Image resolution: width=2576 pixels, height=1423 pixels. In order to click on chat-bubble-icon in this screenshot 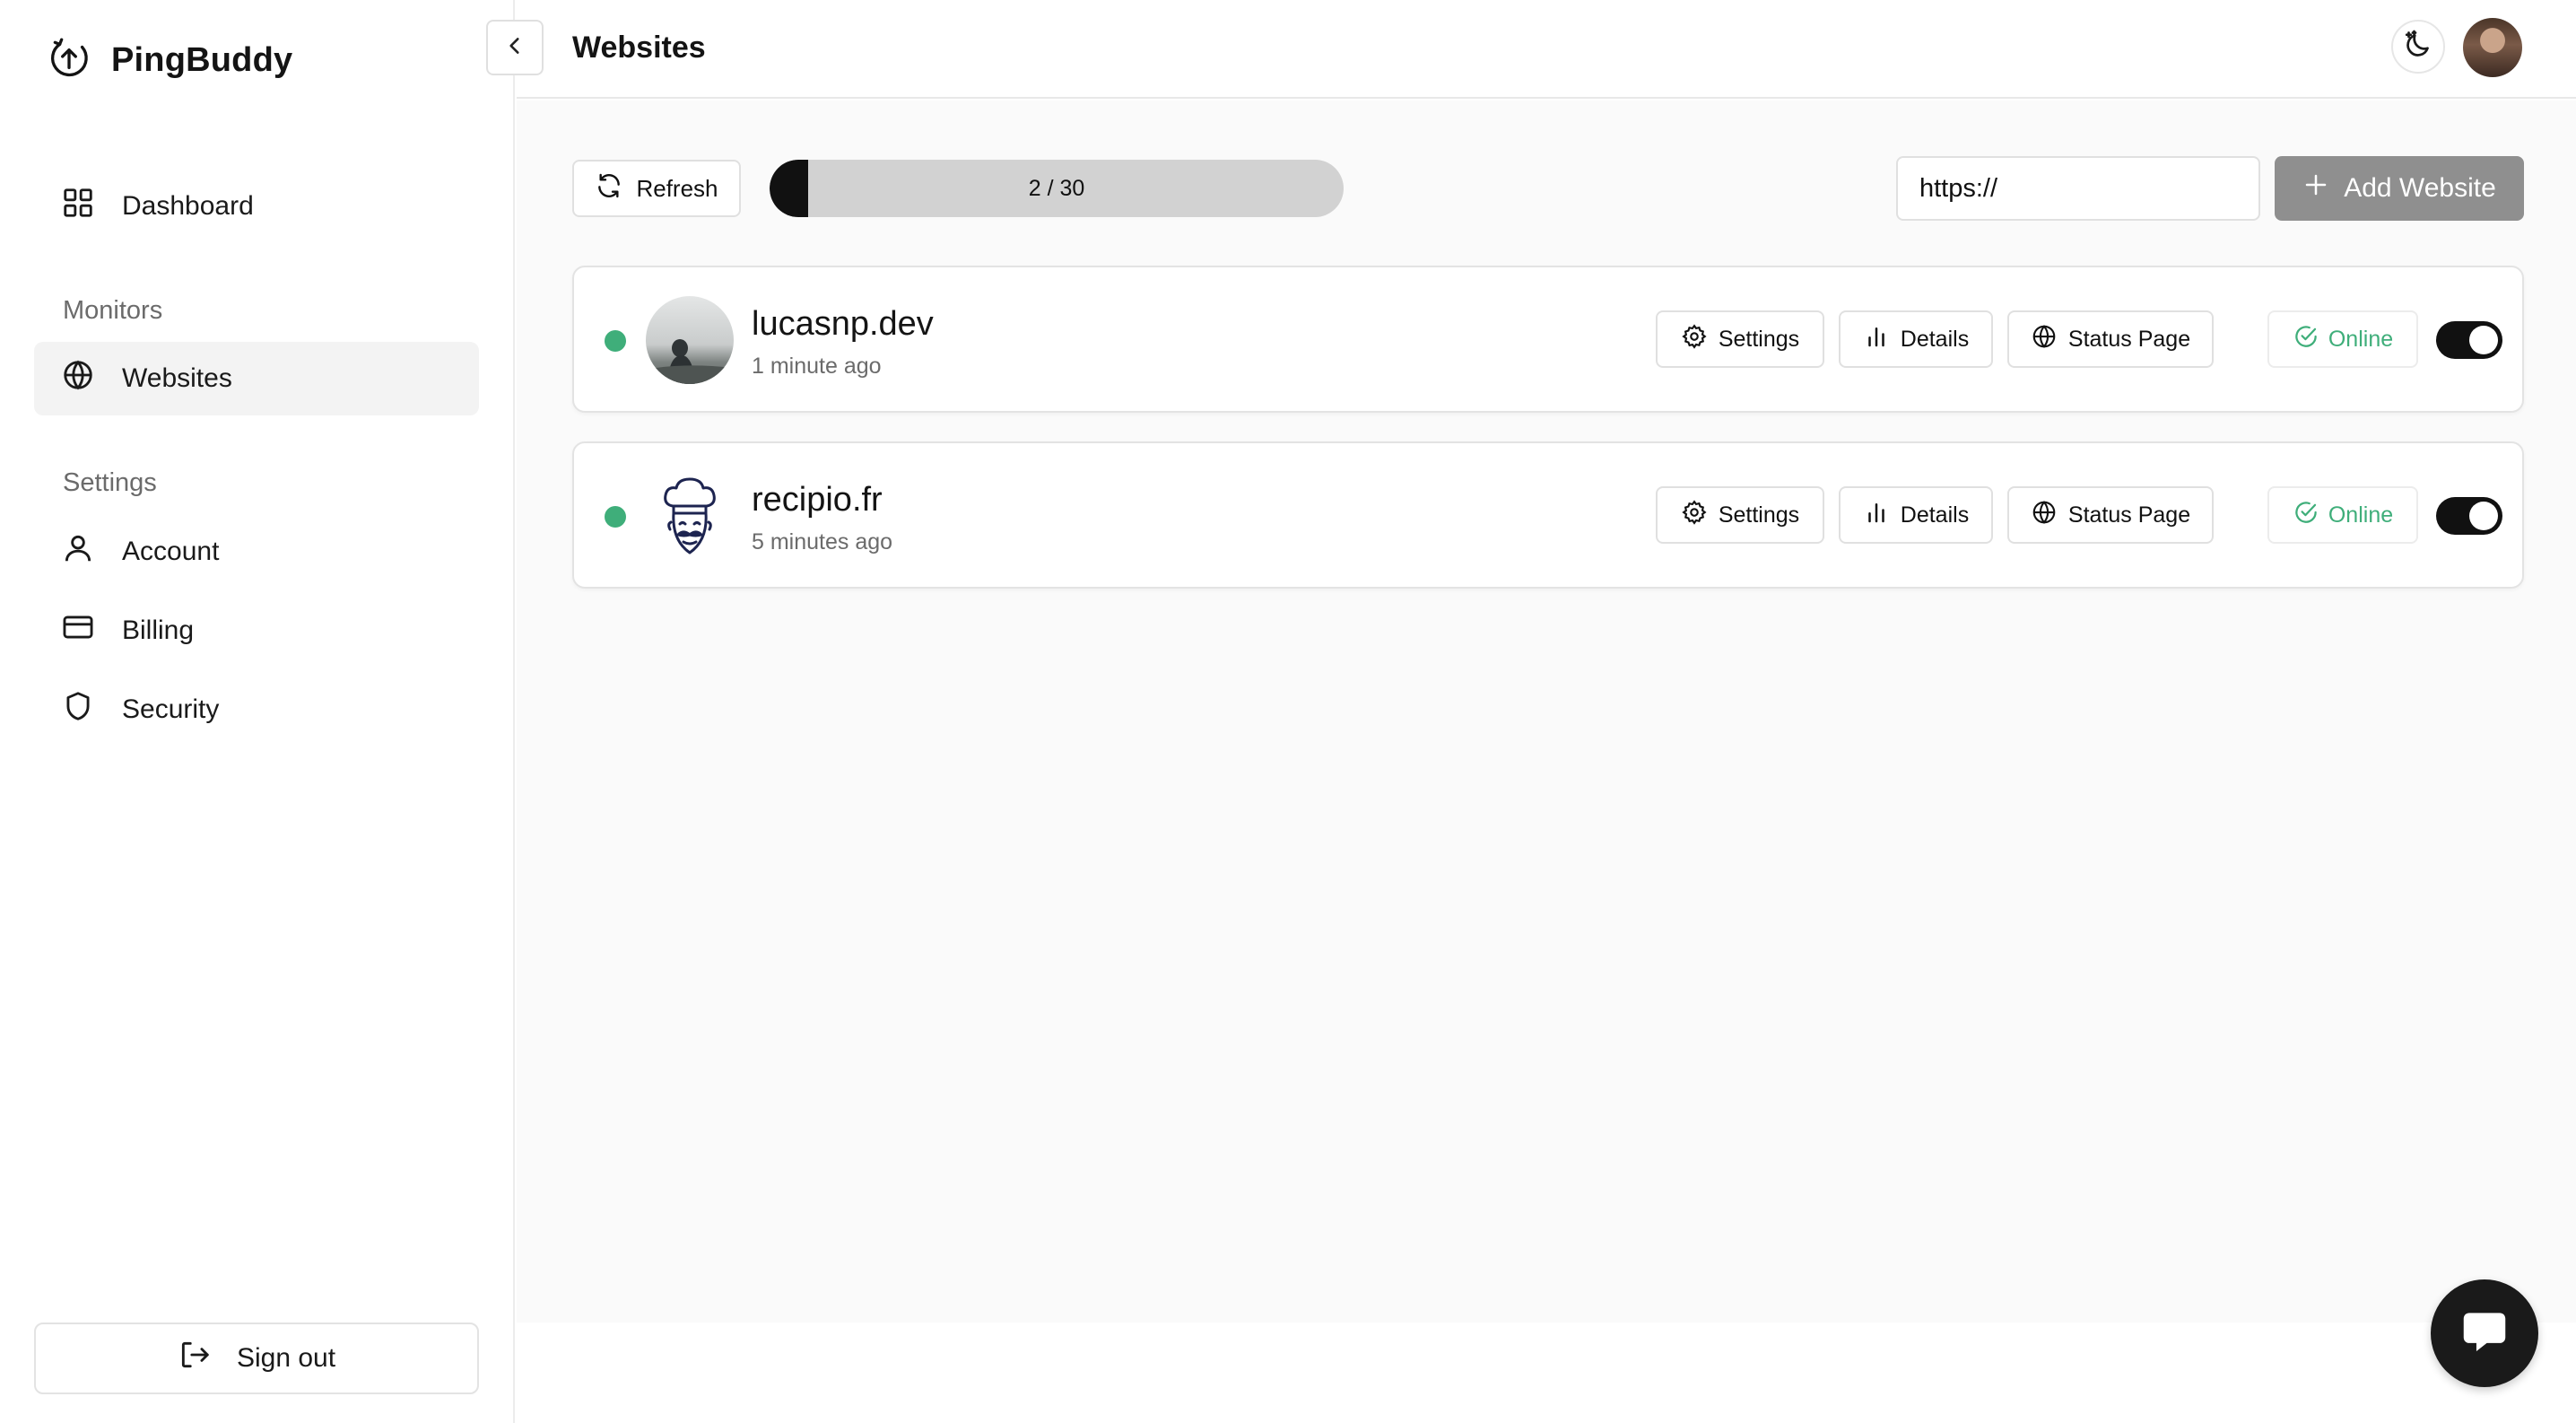, I will do `click(2484, 1334)`.